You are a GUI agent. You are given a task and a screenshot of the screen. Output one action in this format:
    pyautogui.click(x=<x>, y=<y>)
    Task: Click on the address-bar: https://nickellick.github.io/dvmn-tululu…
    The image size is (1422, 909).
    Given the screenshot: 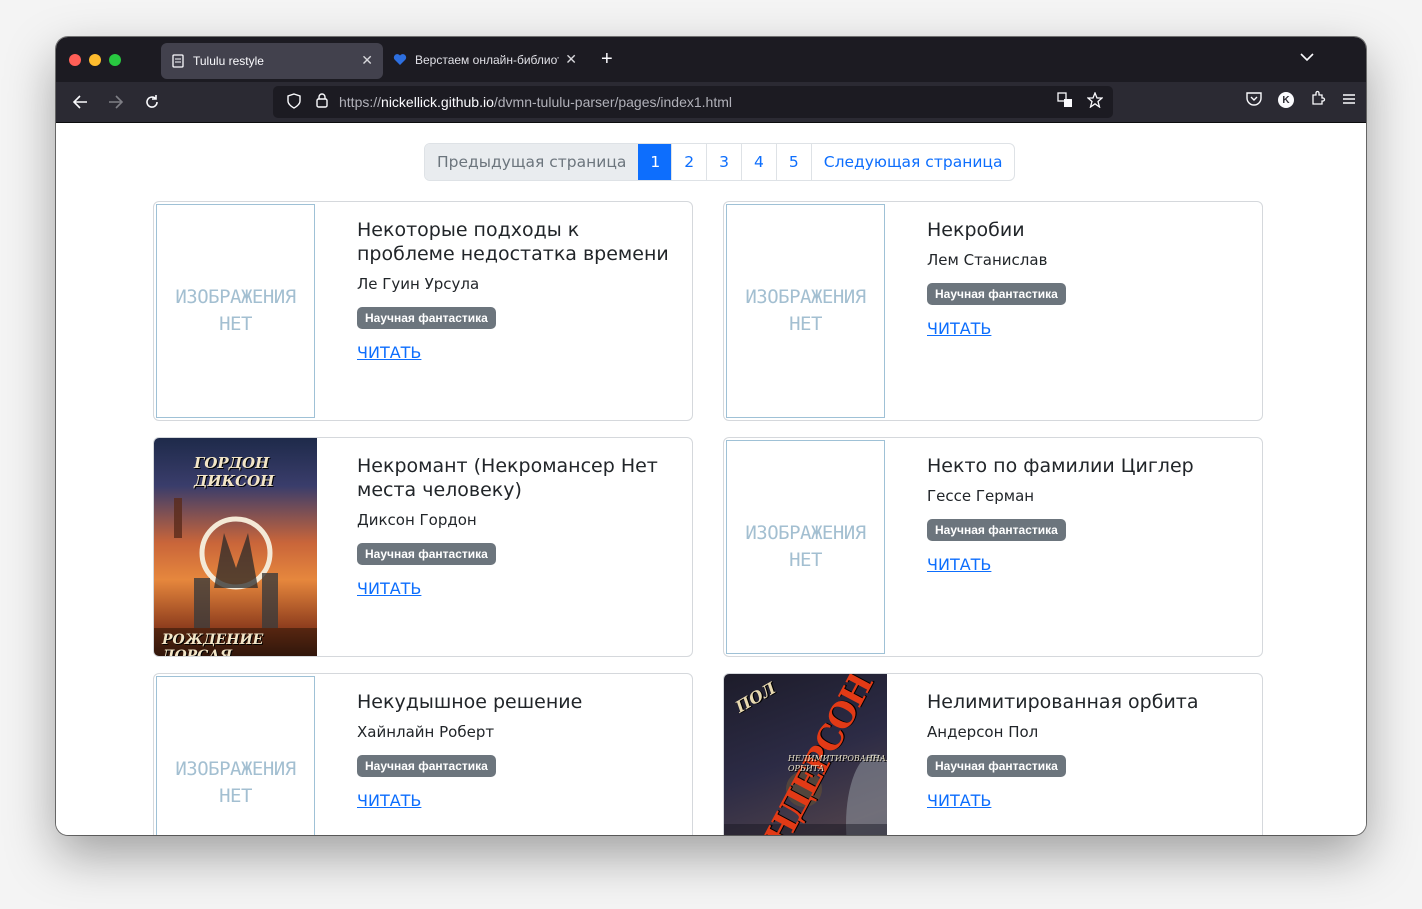 What is the action you would take?
    pyautogui.click(x=693, y=102)
    